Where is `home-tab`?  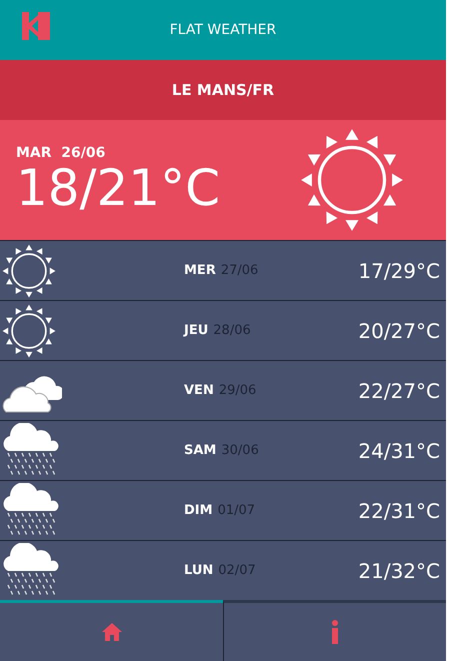 home-tab is located at coordinates (111, 630).